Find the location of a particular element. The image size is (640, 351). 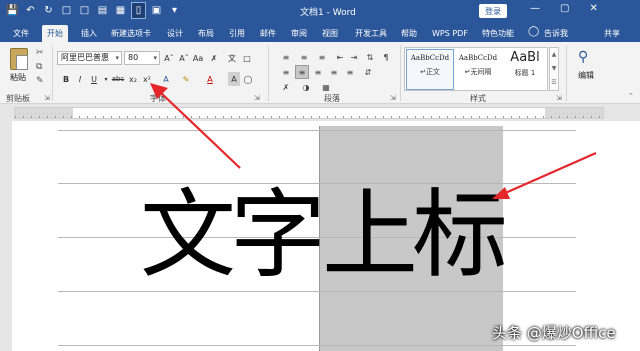

watermark-text: 头条 @爆炒Office is located at coordinates (554, 333).